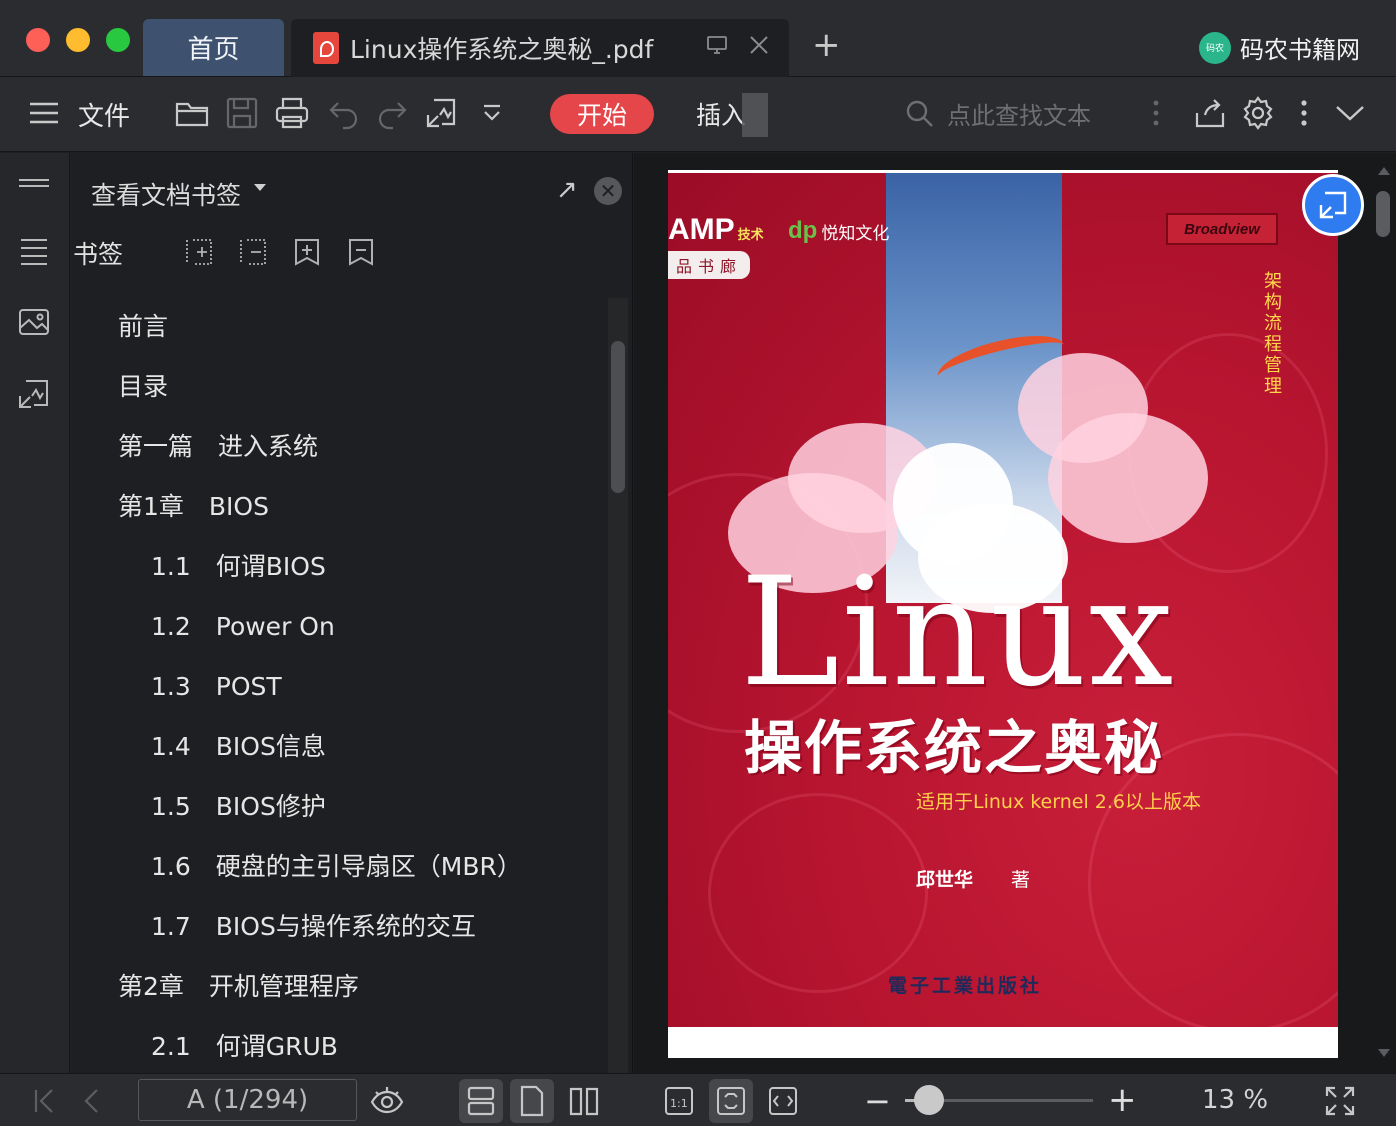 The width and height of the screenshot is (1396, 1126). I want to click on bookmark-item: 第1章 BIOS, so click(336, 507).